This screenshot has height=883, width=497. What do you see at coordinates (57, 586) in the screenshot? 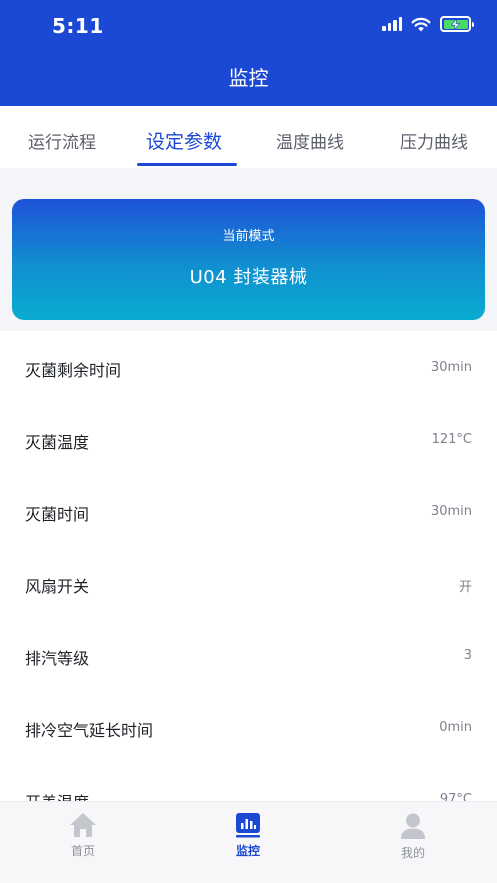
I see `param-name: 风扇开关` at bounding box center [57, 586].